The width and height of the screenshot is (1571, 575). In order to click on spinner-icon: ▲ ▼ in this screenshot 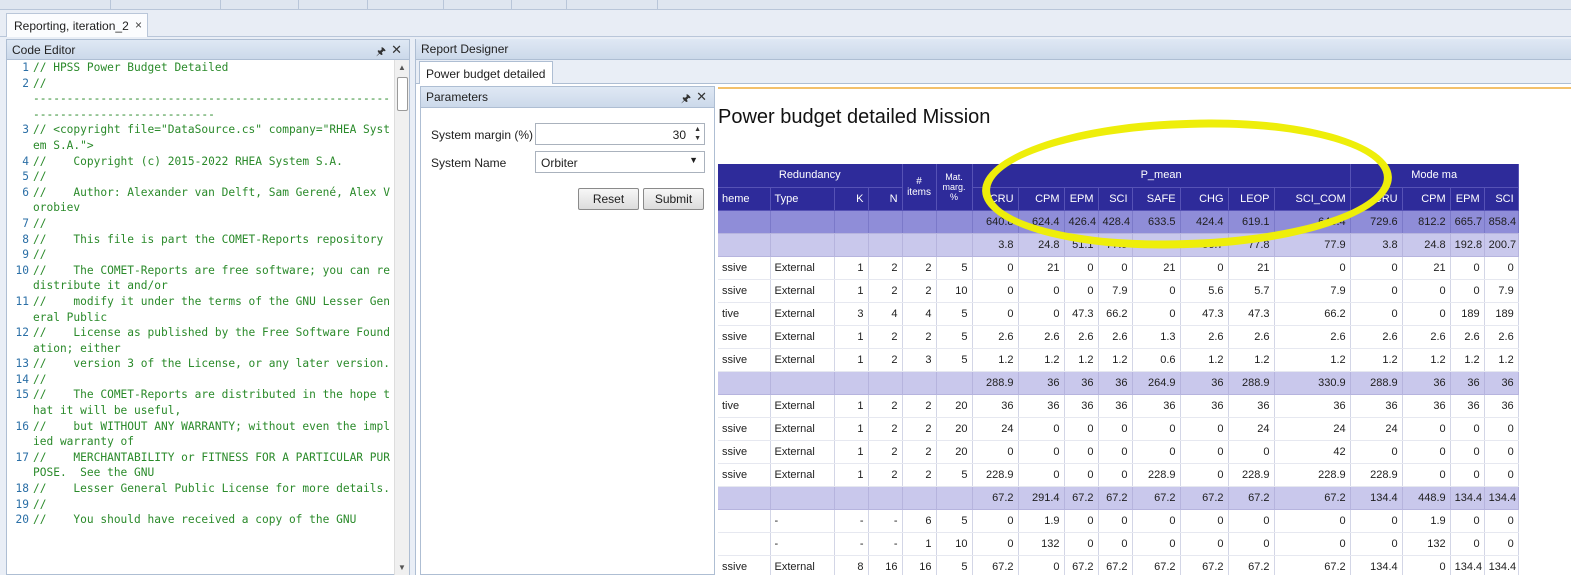, I will do `click(697, 134)`.